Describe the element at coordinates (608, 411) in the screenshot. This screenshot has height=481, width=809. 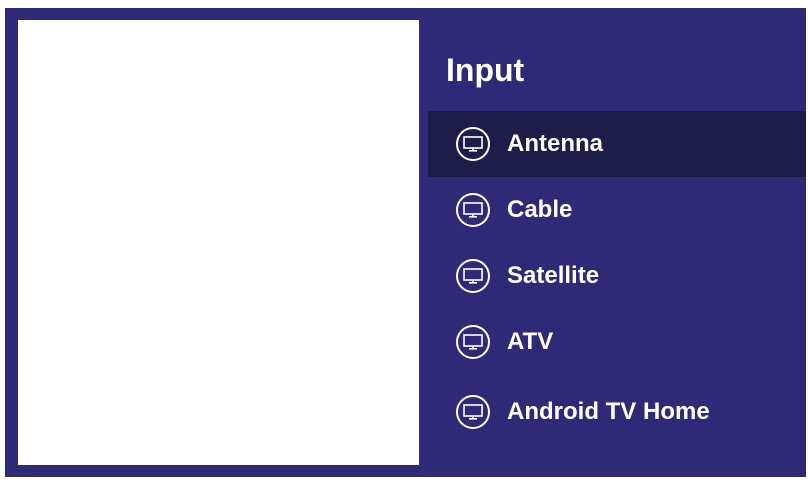
I see `input-item-label: Android TV Home` at that location.